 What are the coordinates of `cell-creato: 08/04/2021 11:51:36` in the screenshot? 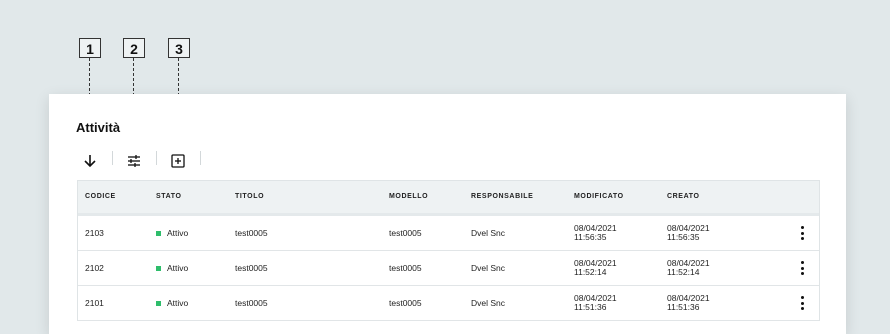 It's located at (688, 303).